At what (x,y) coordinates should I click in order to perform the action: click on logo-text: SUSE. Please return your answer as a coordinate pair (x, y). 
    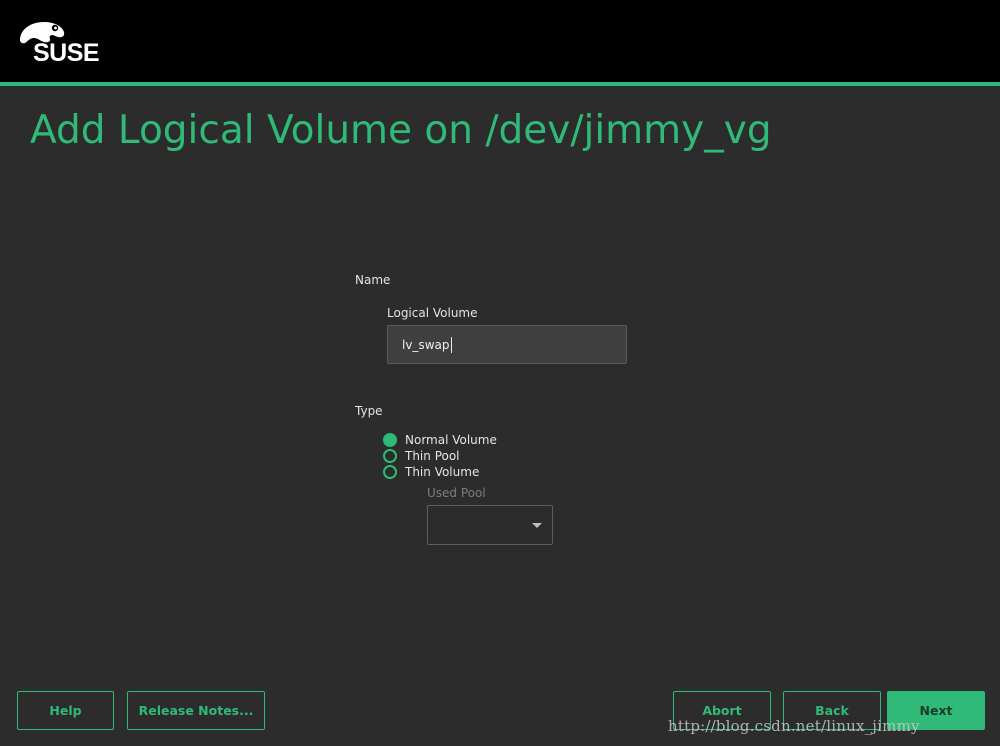
    Looking at the image, I should click on (66, 53).